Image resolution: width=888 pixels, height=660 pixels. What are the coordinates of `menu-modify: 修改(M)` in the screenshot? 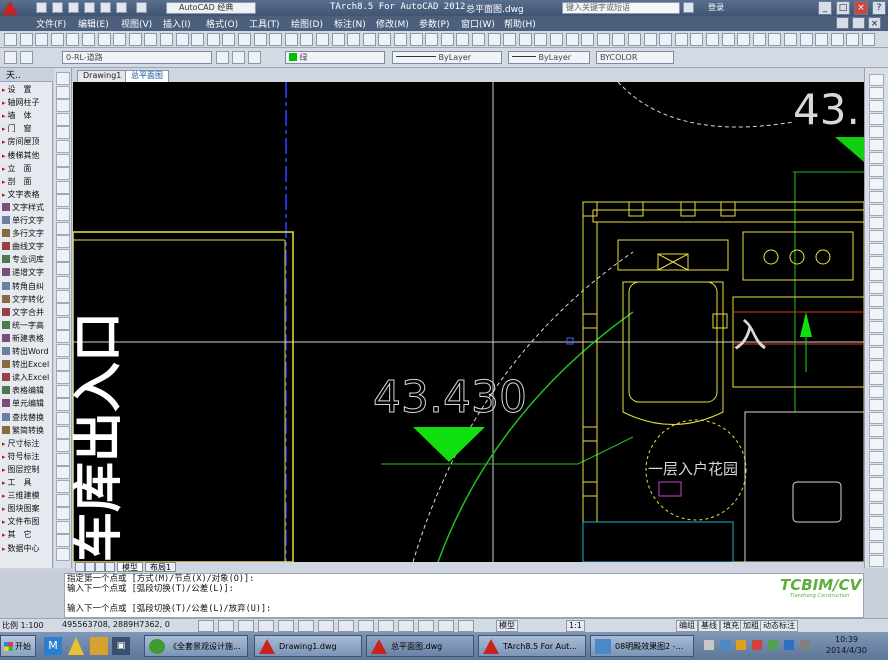 It's located at (392, 23).